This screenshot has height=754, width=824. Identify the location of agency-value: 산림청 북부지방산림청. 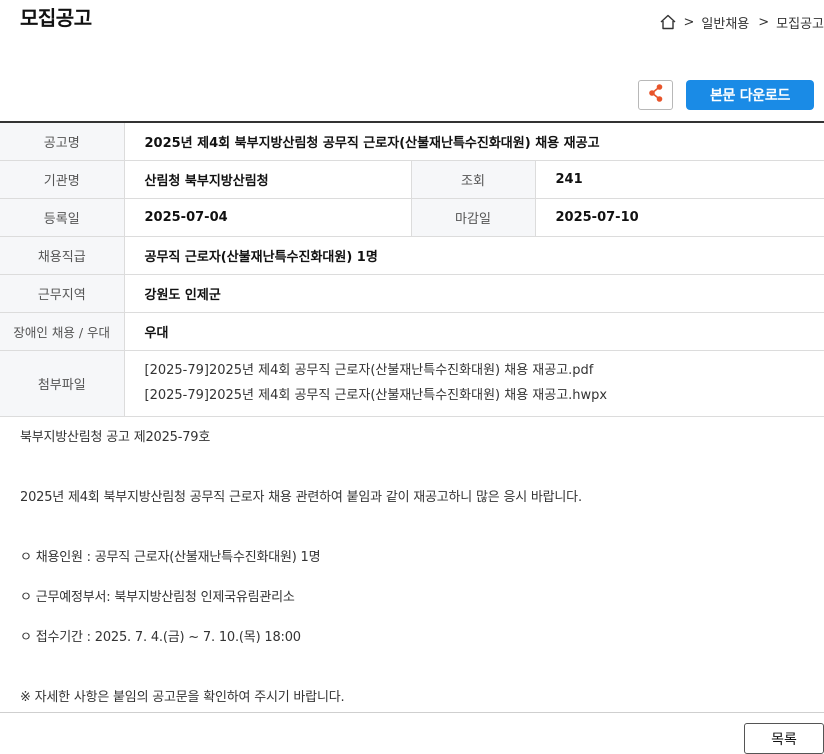
(267, 179).